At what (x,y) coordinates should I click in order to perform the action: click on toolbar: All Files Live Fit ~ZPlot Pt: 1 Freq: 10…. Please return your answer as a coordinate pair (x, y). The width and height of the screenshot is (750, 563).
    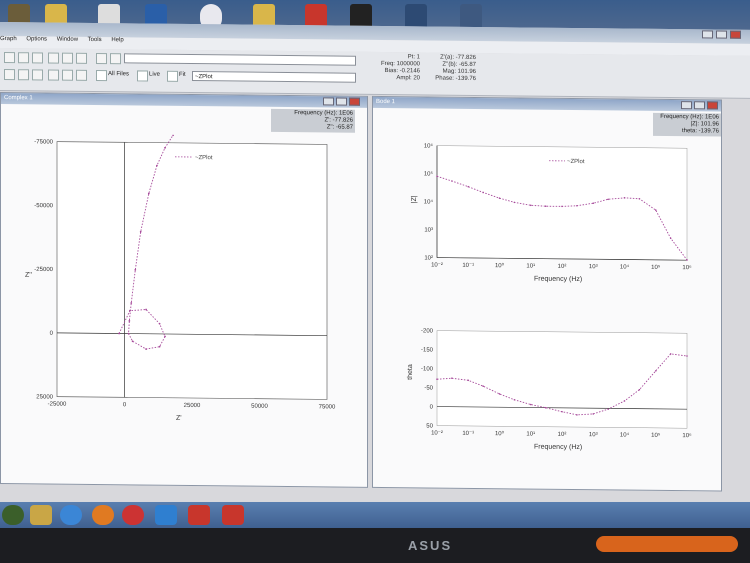
    Looking at the image, I should click on (375, 73).